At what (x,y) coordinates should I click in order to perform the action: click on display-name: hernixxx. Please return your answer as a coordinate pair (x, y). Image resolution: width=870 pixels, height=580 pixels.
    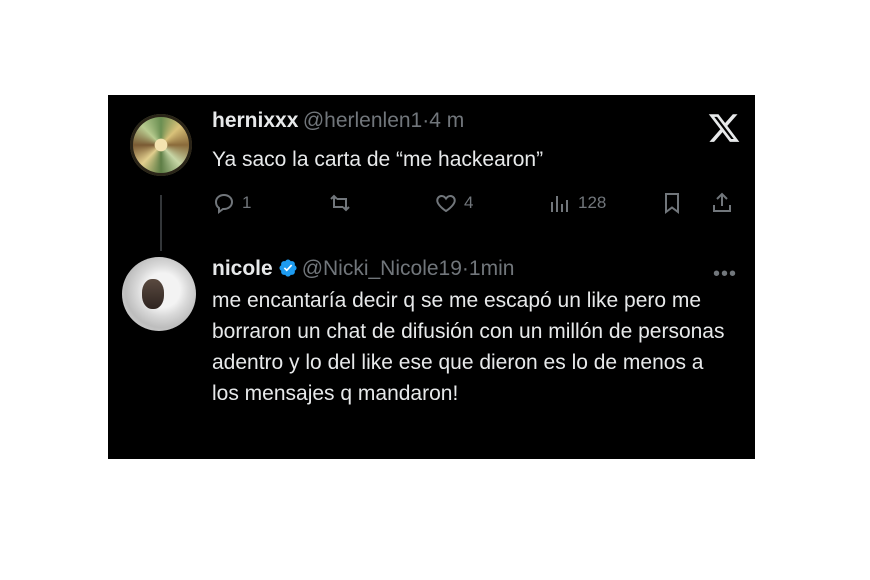
    Looking at the image, I should click on (255, 120).